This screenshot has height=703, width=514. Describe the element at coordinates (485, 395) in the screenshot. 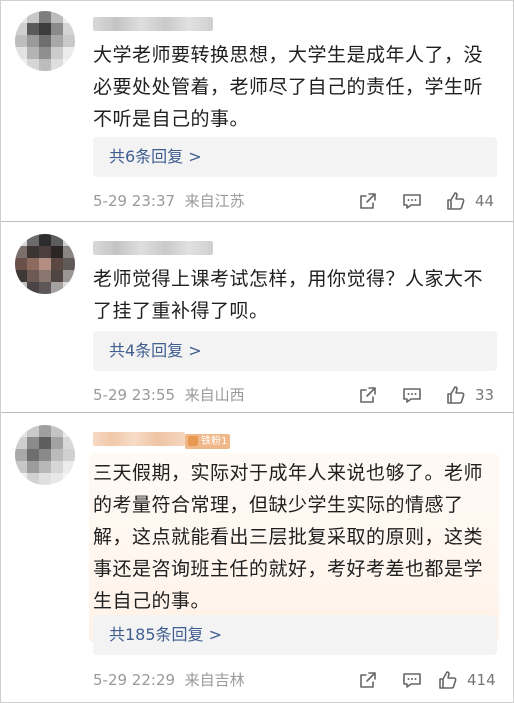

I see `like-count: 33` at that location.